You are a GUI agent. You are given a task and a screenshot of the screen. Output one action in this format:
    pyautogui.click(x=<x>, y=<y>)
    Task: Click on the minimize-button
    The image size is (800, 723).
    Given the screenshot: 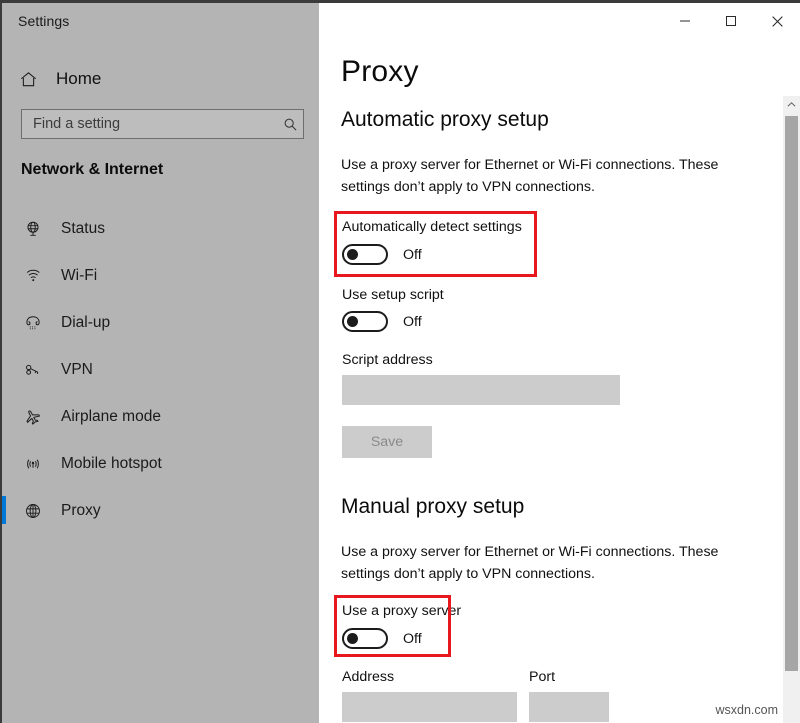 What is the action you would take?
    pyautogui.click(x=685, y=21)
    